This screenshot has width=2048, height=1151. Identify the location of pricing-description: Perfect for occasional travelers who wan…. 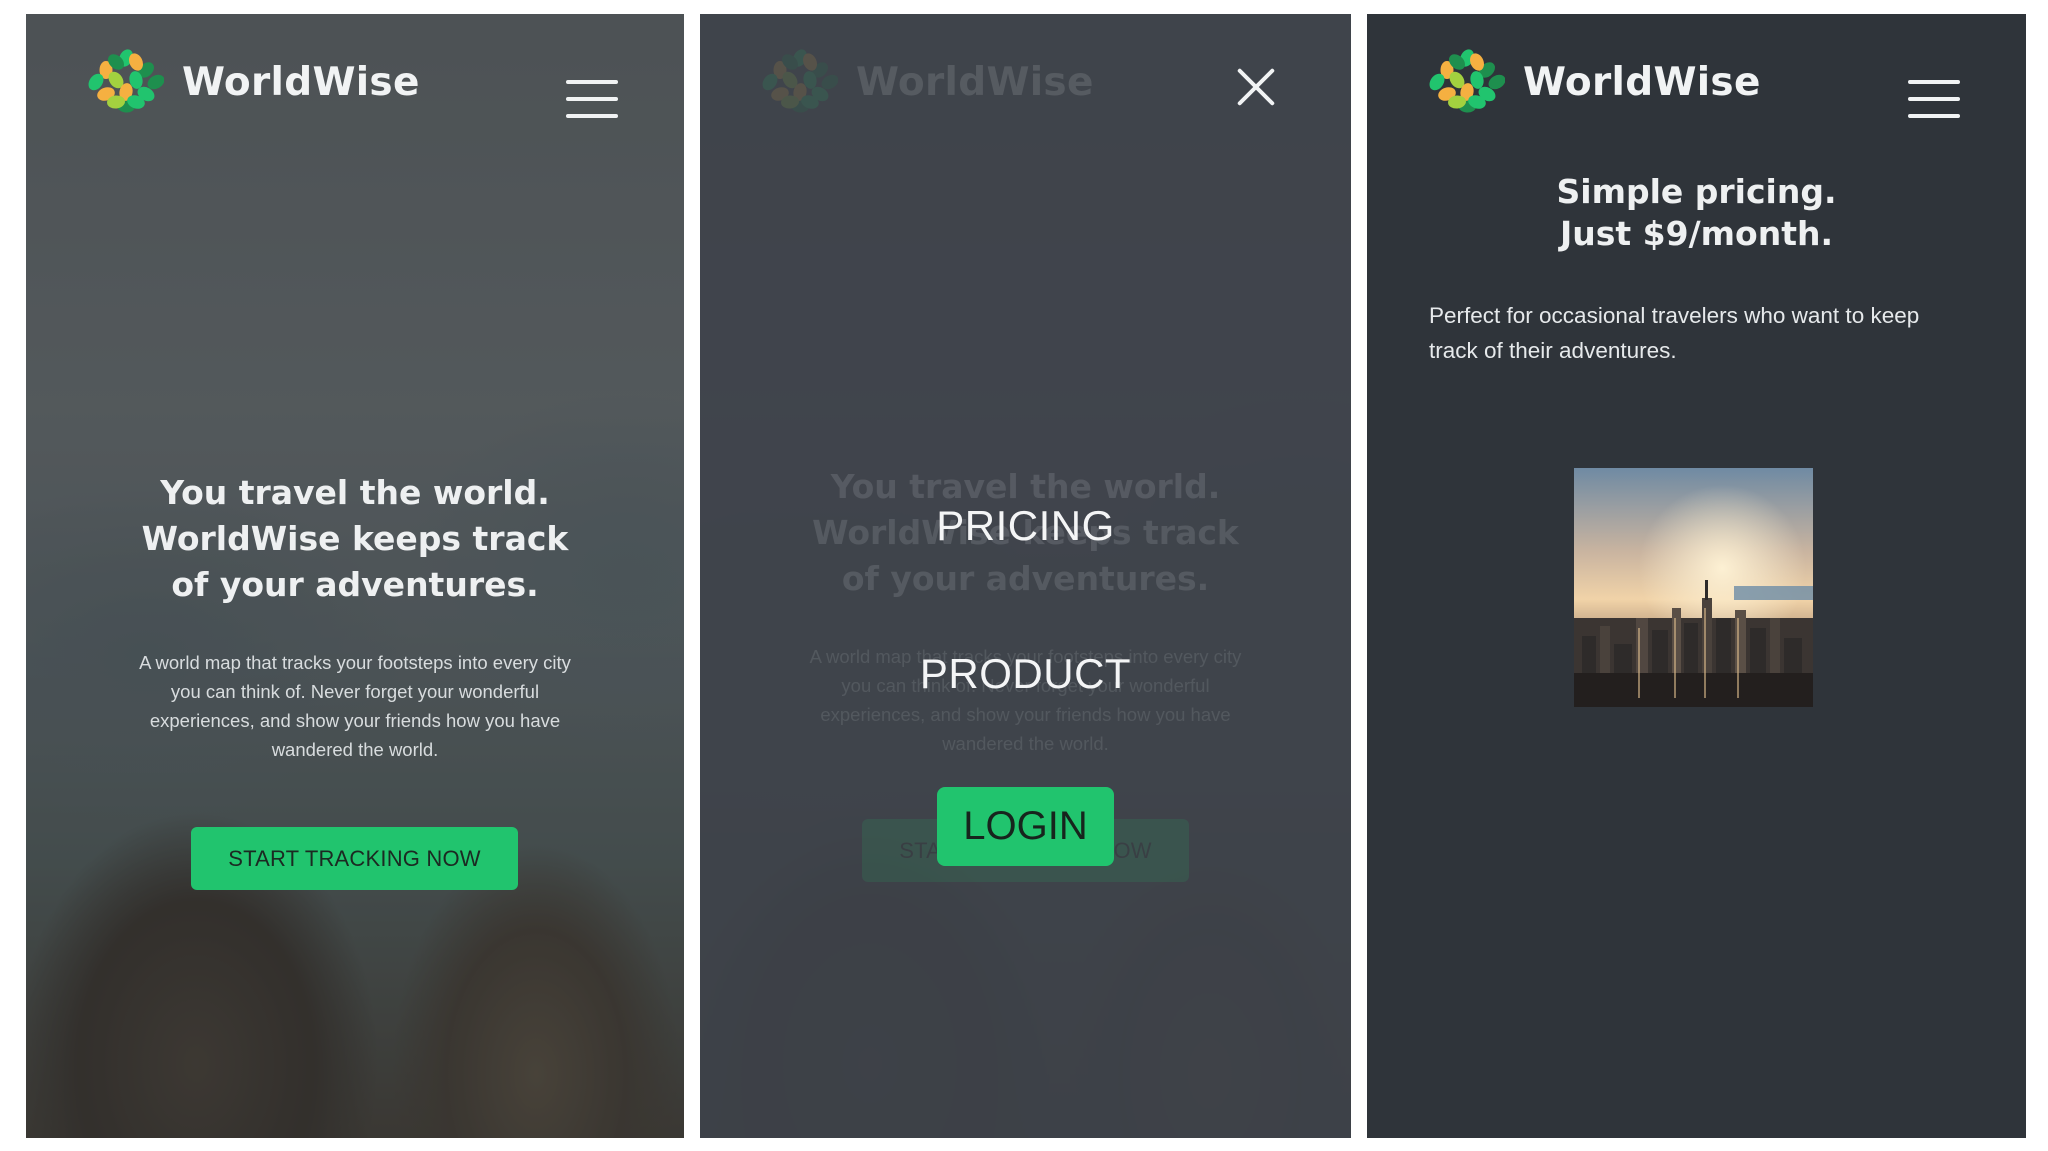
(1674, 333).